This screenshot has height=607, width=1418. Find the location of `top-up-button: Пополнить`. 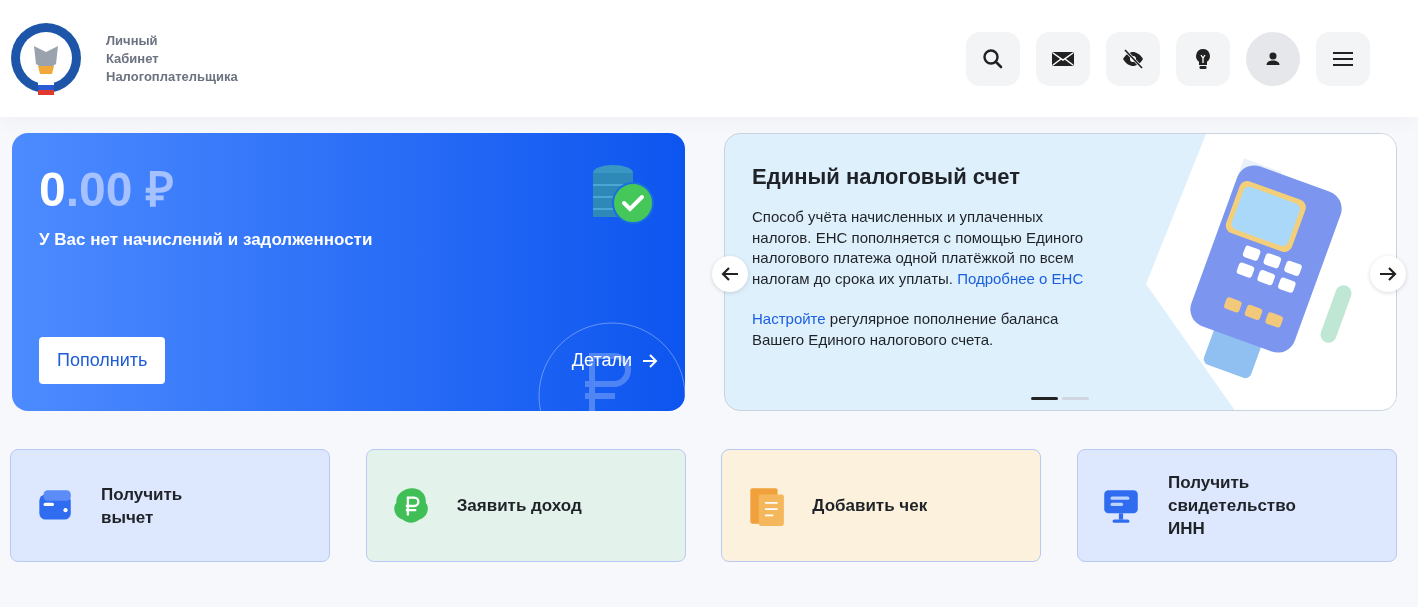

top-up-button: Пополнить is located at coordinates (102, 360).